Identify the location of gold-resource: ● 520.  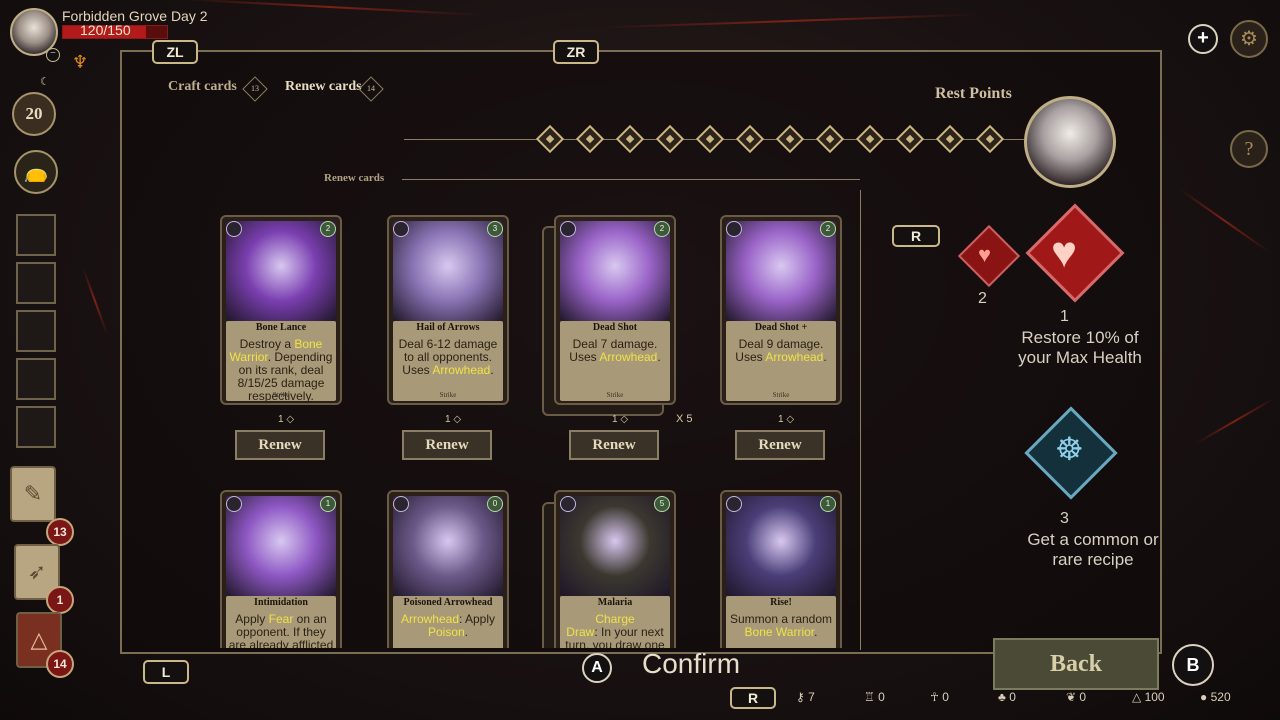
(1215, 697).